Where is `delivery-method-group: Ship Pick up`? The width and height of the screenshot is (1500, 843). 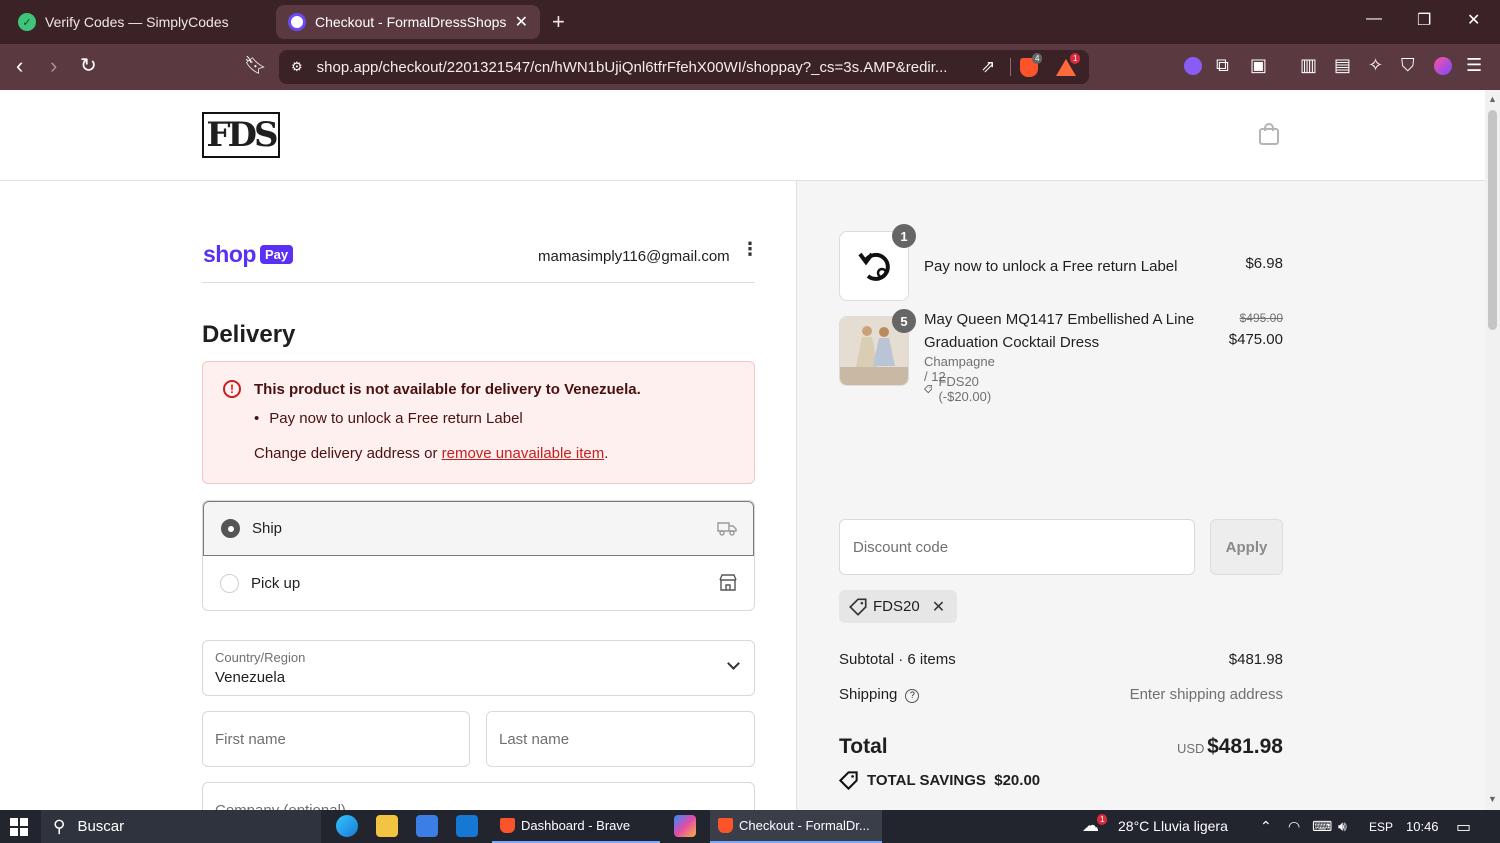
delivery-method-group: Ship Pick up is located at coordinates (478, 555).